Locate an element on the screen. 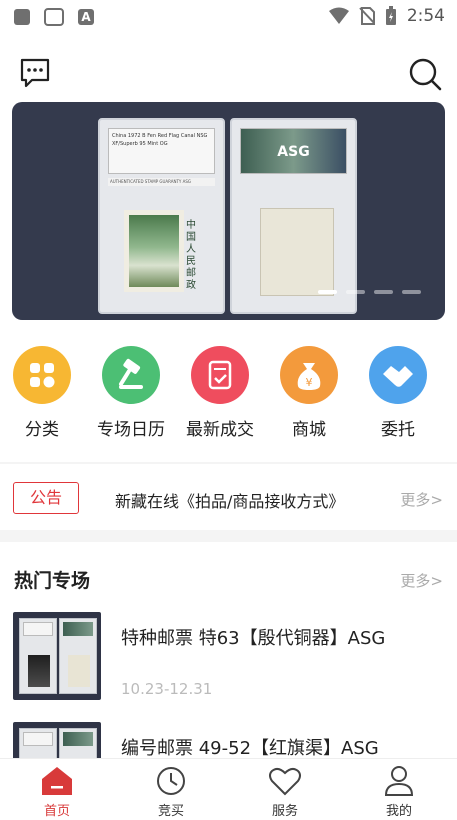 The height and width of the screenshot is (820, 457). message-icon is located at coordinates (35, 73).